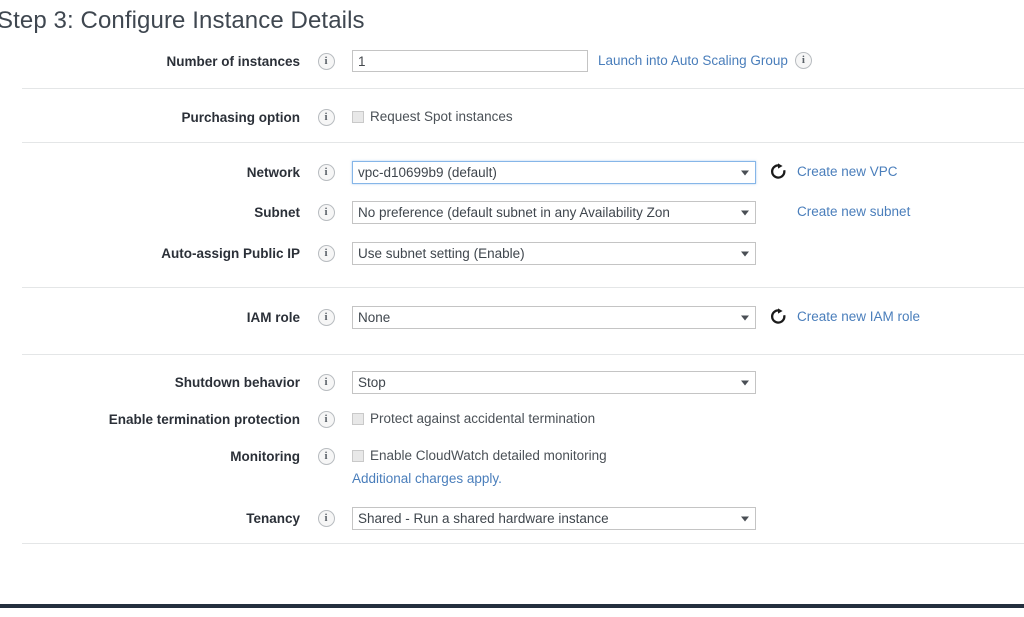 Image resolution: width=1024 pixels, height=617 pixels. What do you see at coordinates (688, 454) in the screenshot?
I see `monitoring-checkbox-row: Enable CloudWatch detailed monitoring` at bounding box center [688, 454].